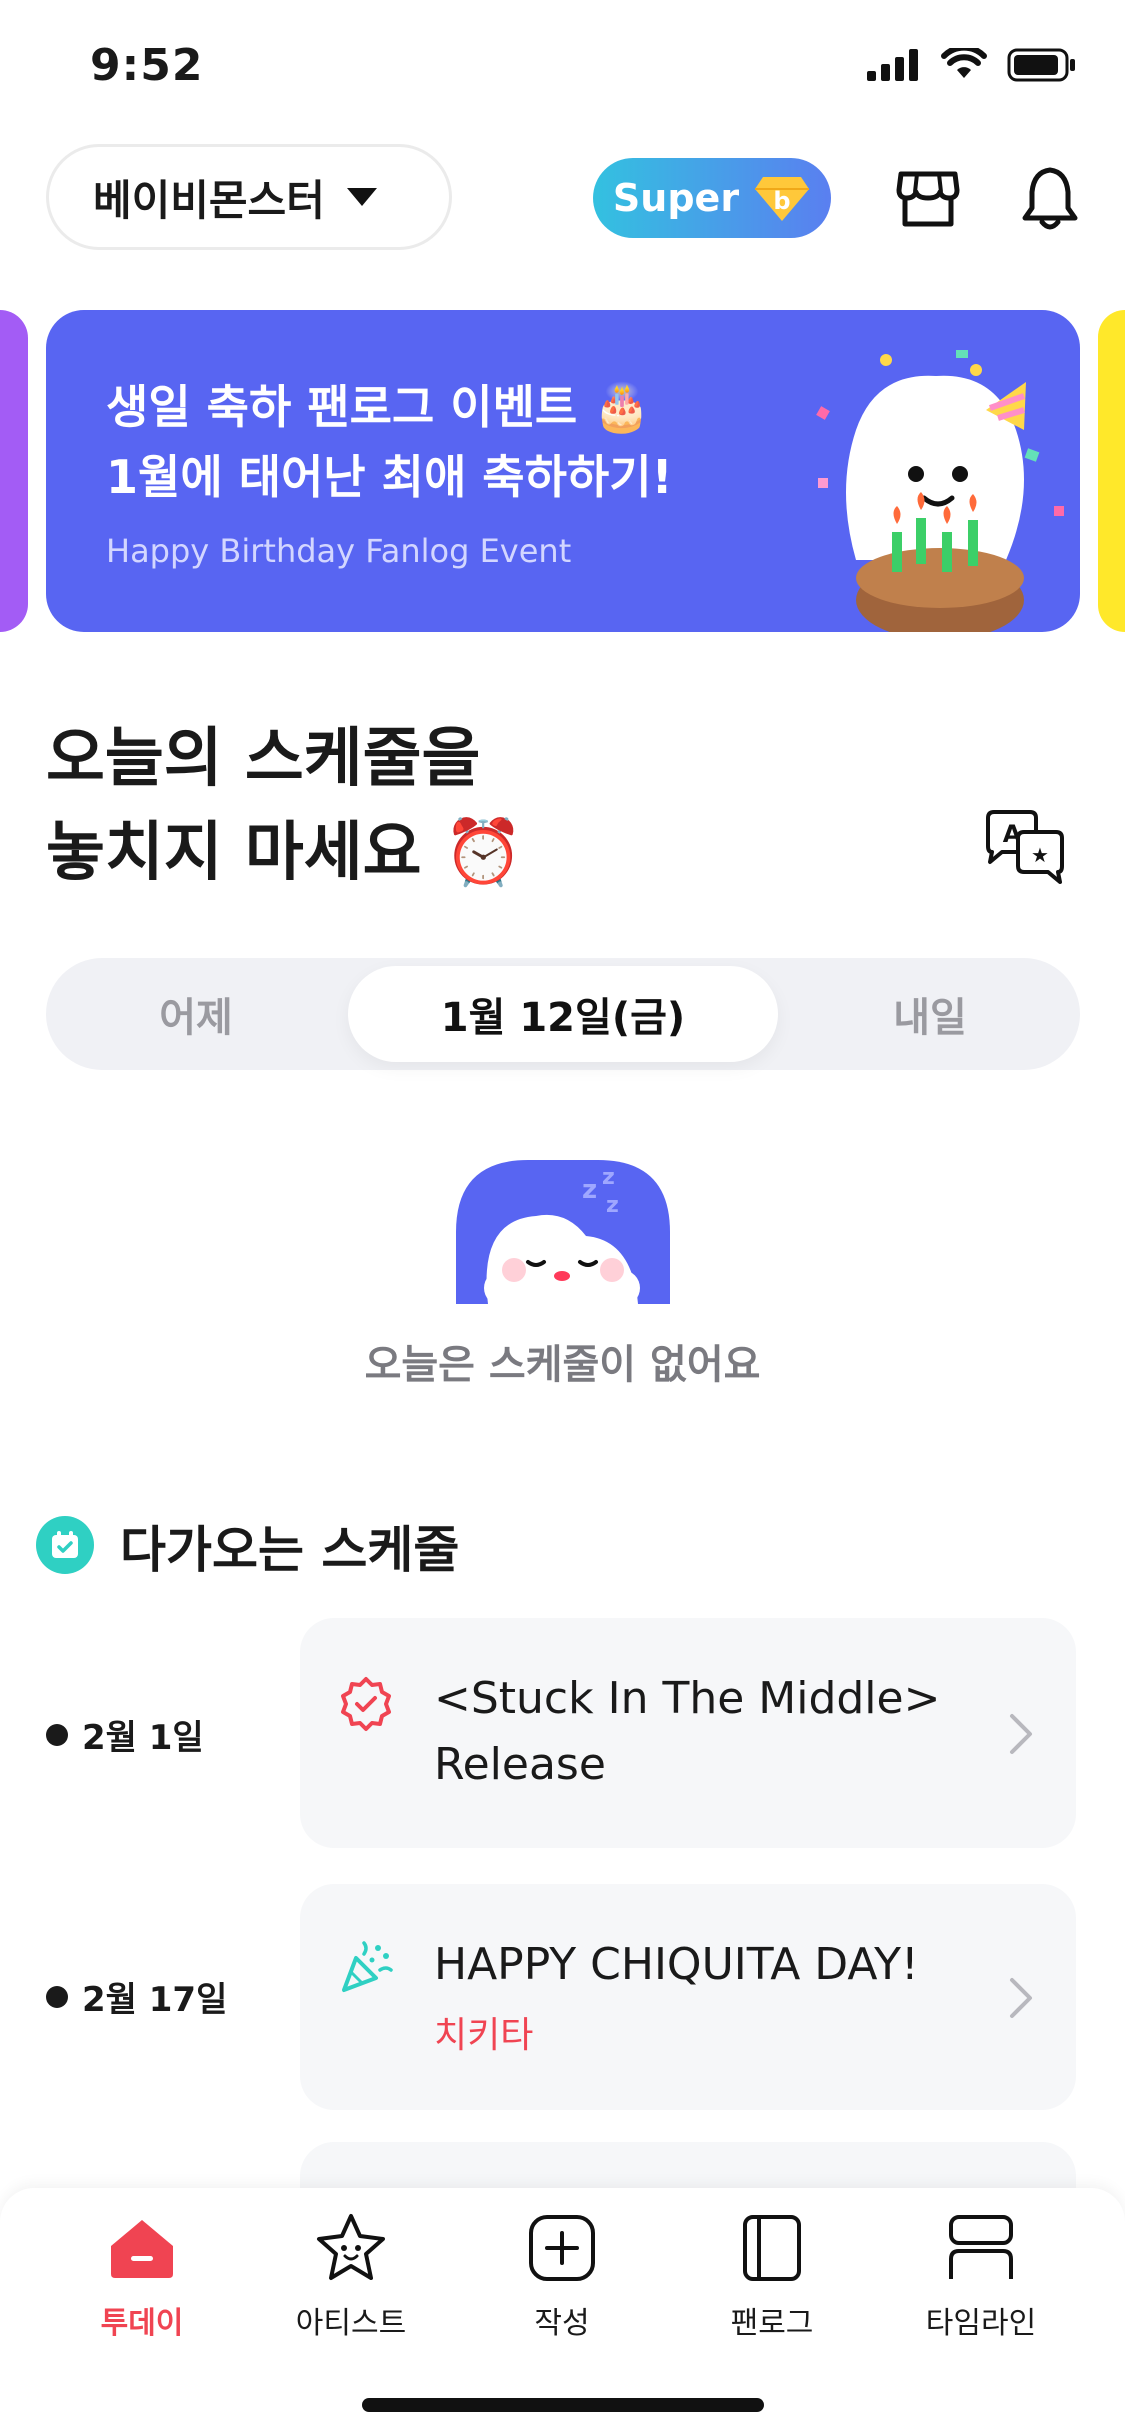 The image size is (1125, 2436). What do you see at coordinates (930, 1014) in the screenshot?
I see `tab-tomorrow: 내일` at bounding box center [930, 1014].